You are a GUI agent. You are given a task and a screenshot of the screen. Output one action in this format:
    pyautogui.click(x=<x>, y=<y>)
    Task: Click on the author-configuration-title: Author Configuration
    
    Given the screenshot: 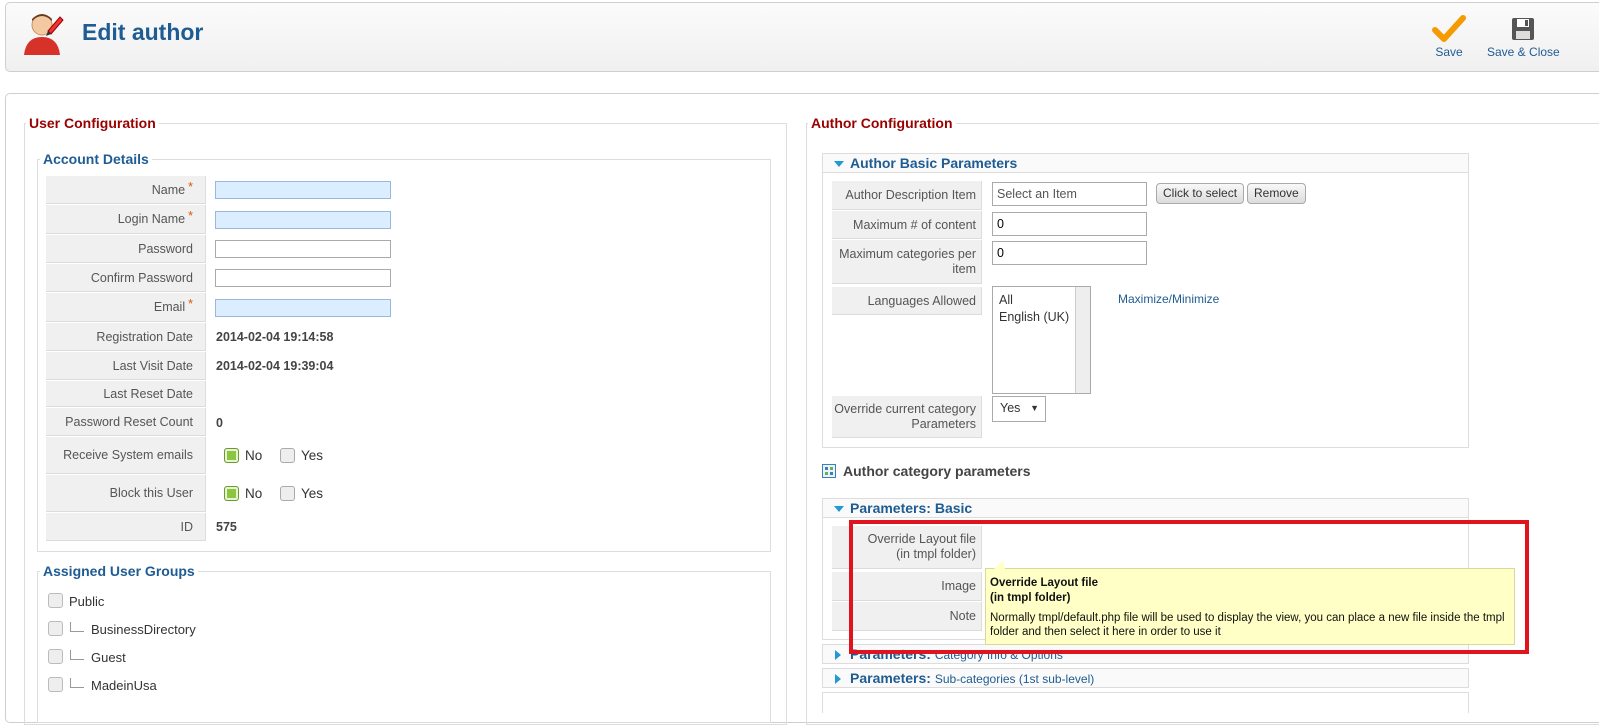 What is the action you would take?
    pyautogui.click(x=882, y=123)
    